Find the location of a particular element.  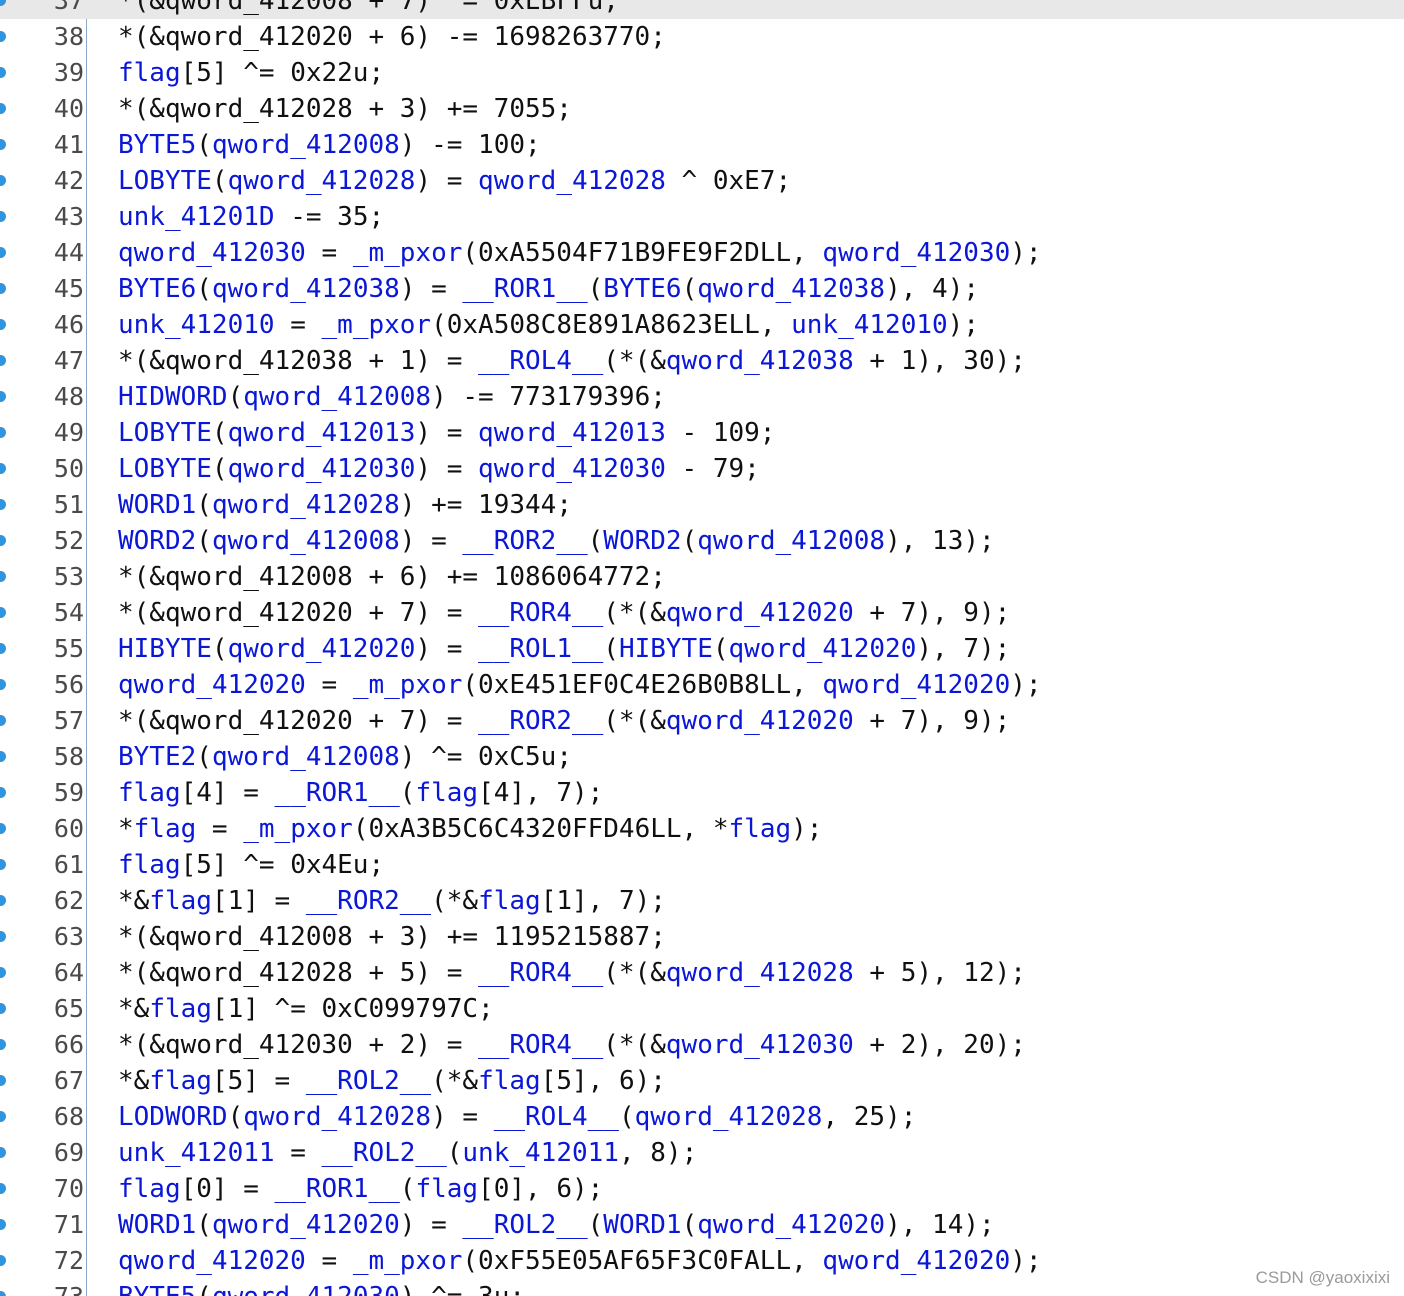

code-line: 65 *&flag[1] ^= 0xC099797C; is located at coordinates (702, 1009).